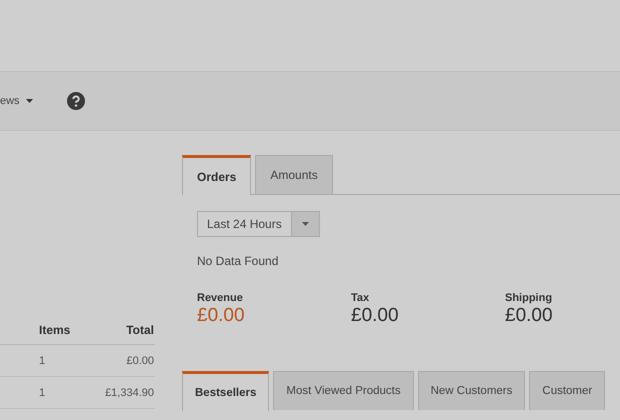 The image size is (620, 420). I want to click on total-label: Shipping, so click(529, 298).